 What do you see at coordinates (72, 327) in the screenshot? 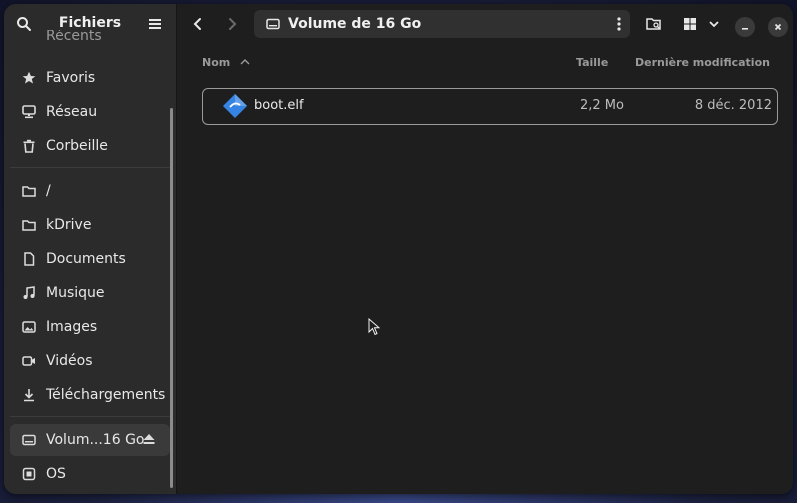
I see `sidebar-item-label: Images` at bounding box center [72, 327].